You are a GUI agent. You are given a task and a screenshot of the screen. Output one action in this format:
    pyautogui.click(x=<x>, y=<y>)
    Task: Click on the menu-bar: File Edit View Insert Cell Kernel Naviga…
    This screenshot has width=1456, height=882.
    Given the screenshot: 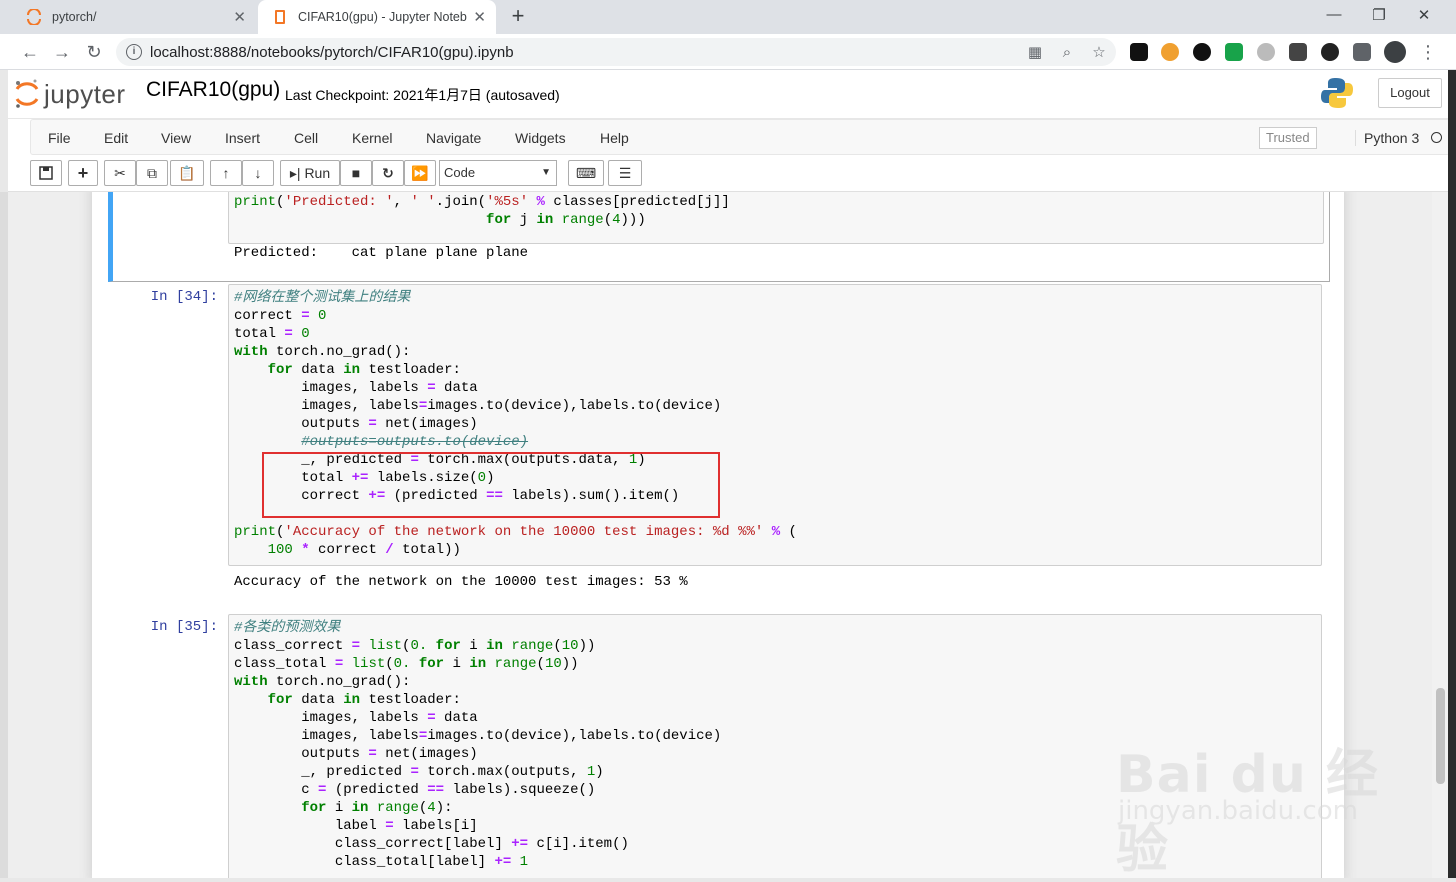 What is the action you would take?
    pyautogui.click(x=729, y=137)
    